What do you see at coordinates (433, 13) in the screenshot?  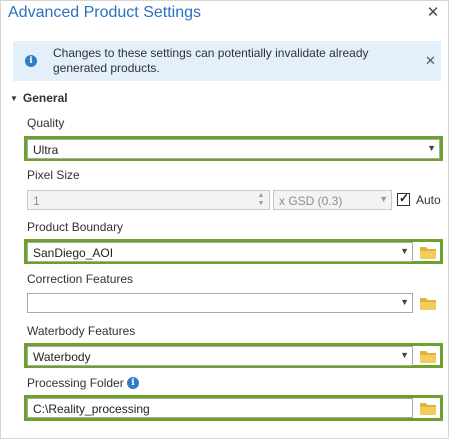 I see `close-icon: ✕` at bounding box center [433, 13].